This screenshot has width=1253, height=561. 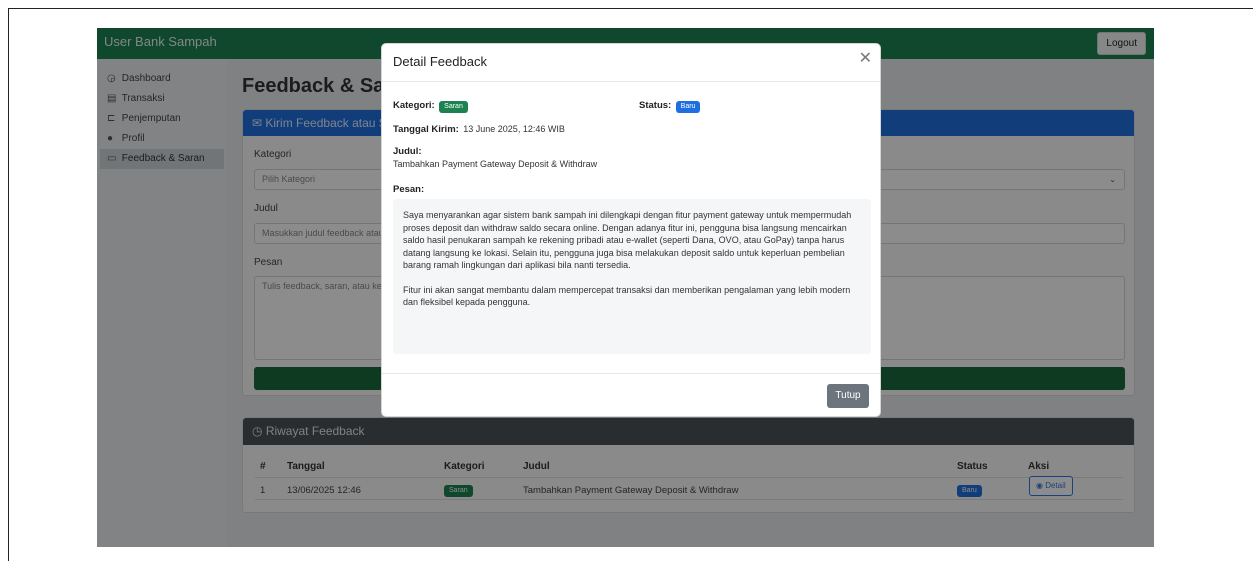 I want to click on kategori-key: Kategori:, so click(x=414, y=105).